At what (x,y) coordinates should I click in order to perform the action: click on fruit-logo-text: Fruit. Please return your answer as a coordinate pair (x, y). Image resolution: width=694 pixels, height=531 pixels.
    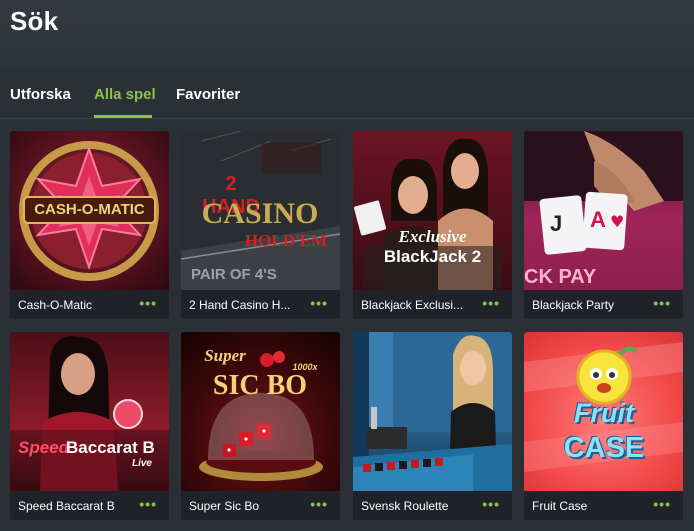
    Looking at the image, I should click on (604, 413).